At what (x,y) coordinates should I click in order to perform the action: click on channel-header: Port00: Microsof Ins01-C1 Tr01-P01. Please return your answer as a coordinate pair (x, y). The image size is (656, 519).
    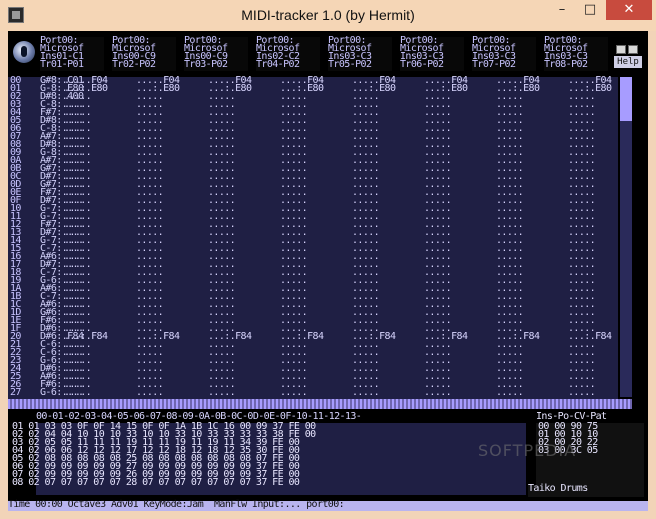
    Looking at the image, I should click on (72, 53).